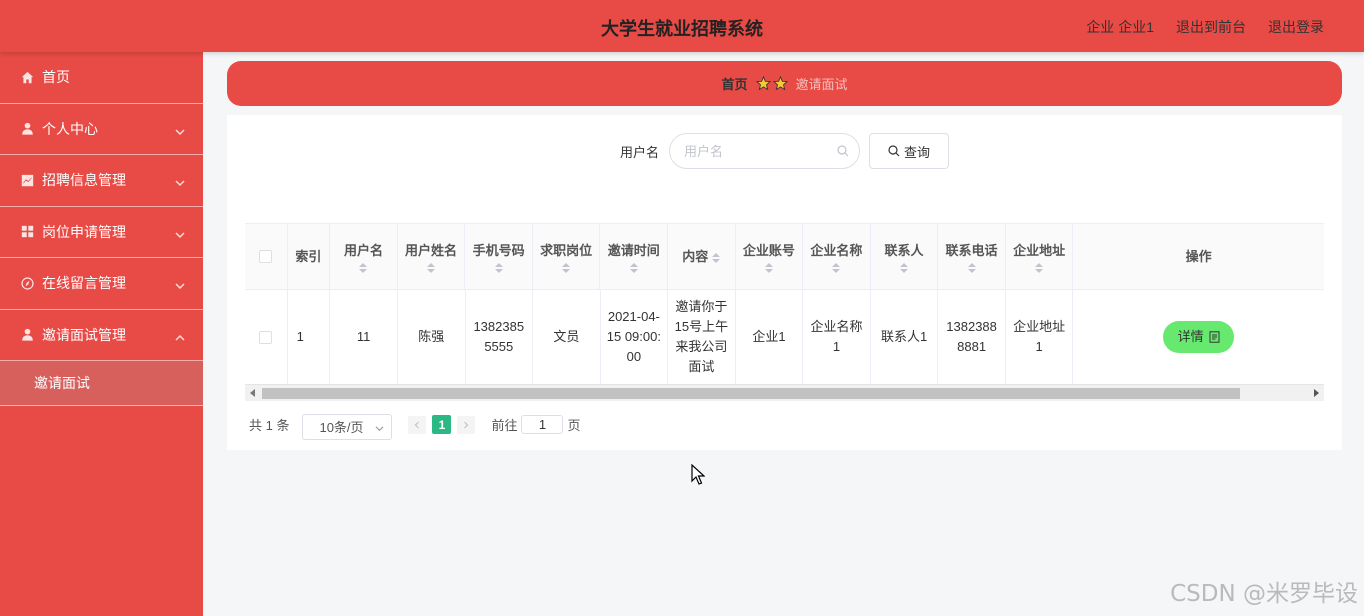 The width and height of the screenshot is (1364, 616). Describe the element at coordinates (466, 424) in the screenshot. I see `next-page-button` at that location.